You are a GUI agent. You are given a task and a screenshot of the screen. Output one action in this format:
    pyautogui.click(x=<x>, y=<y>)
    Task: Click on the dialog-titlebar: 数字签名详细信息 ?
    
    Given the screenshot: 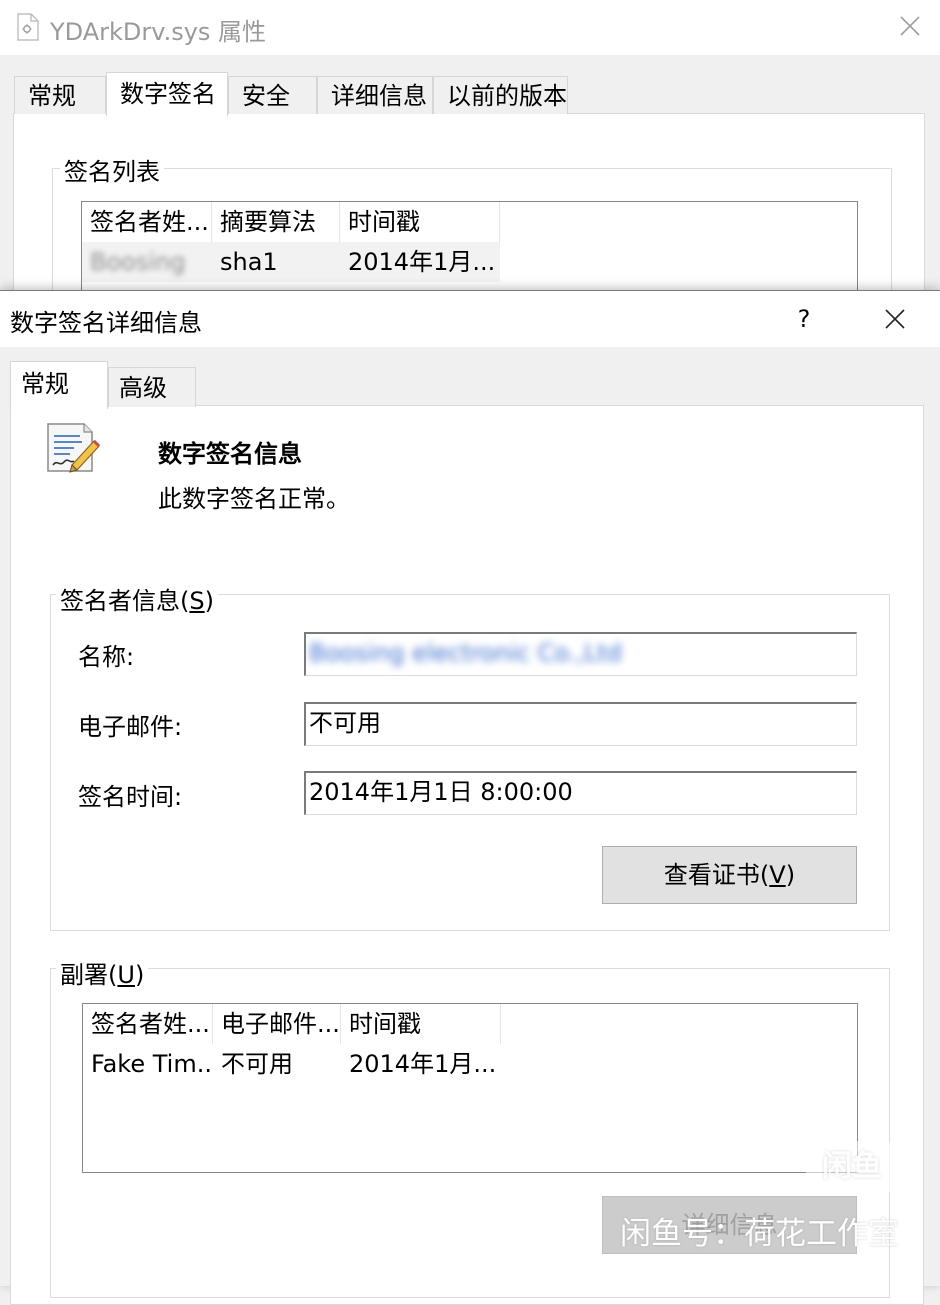 What is the action you would take?
    pyautogui.click(x=470, y=319)
    